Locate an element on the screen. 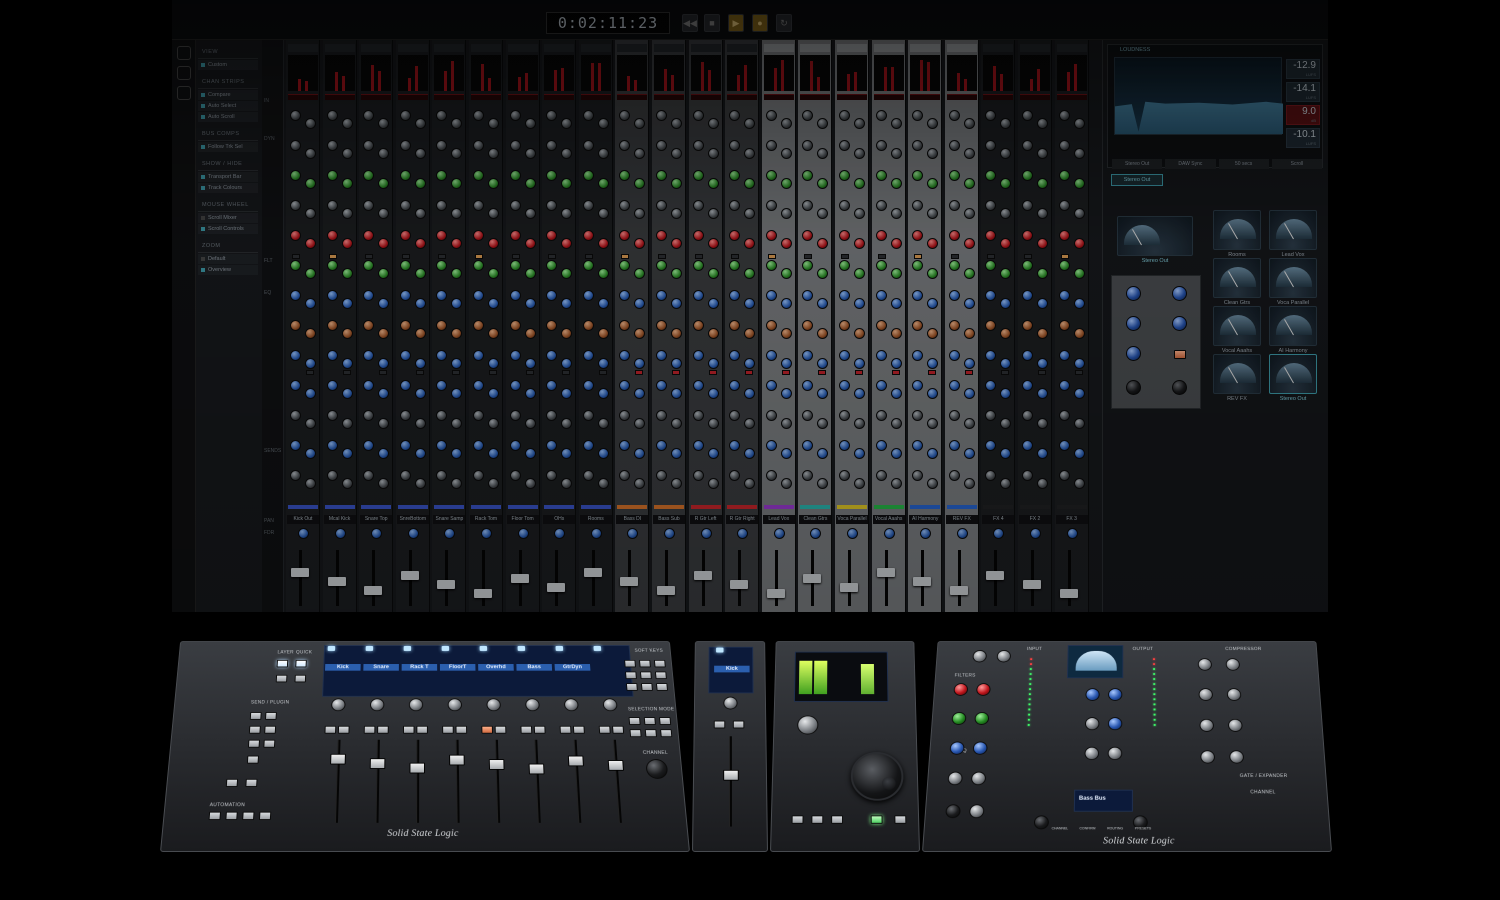 This screenshot has width=1500, height=900. rewind-button: ◀◀ is located at coordinates (690, 23).